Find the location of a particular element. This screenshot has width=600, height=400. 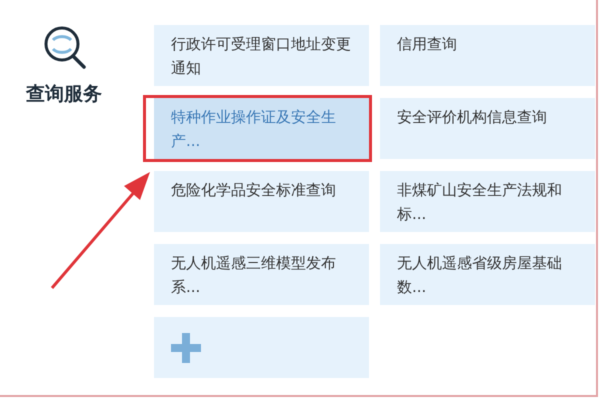

service-tile: 危险化学品安全标准查询 is located at coordinates (261, 201).